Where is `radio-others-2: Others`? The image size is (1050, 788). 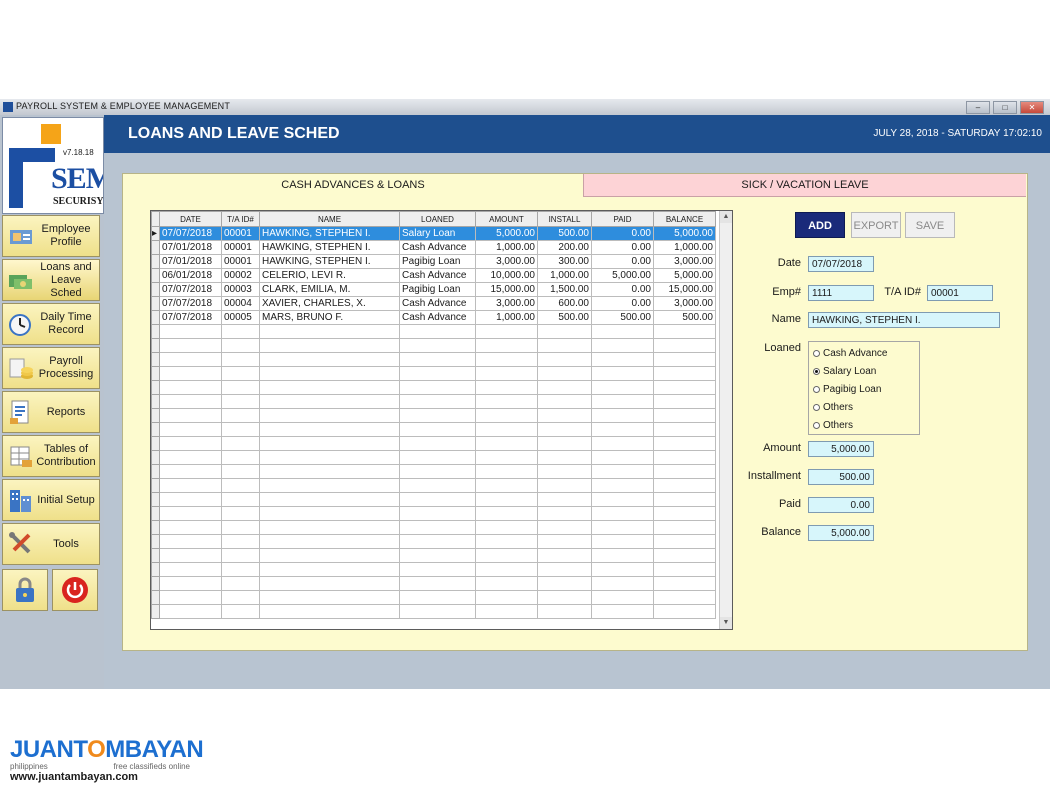 radio-others-2: Others is located at coordinates (833, 425).